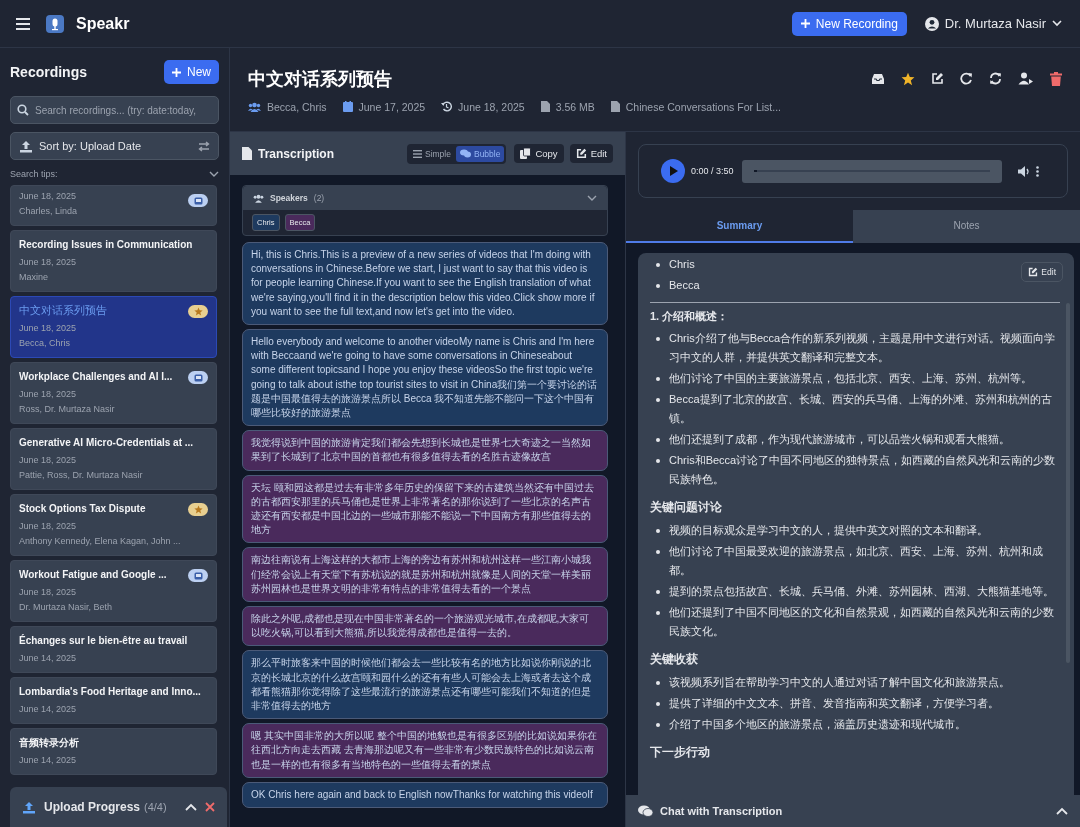 This screenshot has height=827, width=1080. I want to click on volume-icon, so click(1024, 171).